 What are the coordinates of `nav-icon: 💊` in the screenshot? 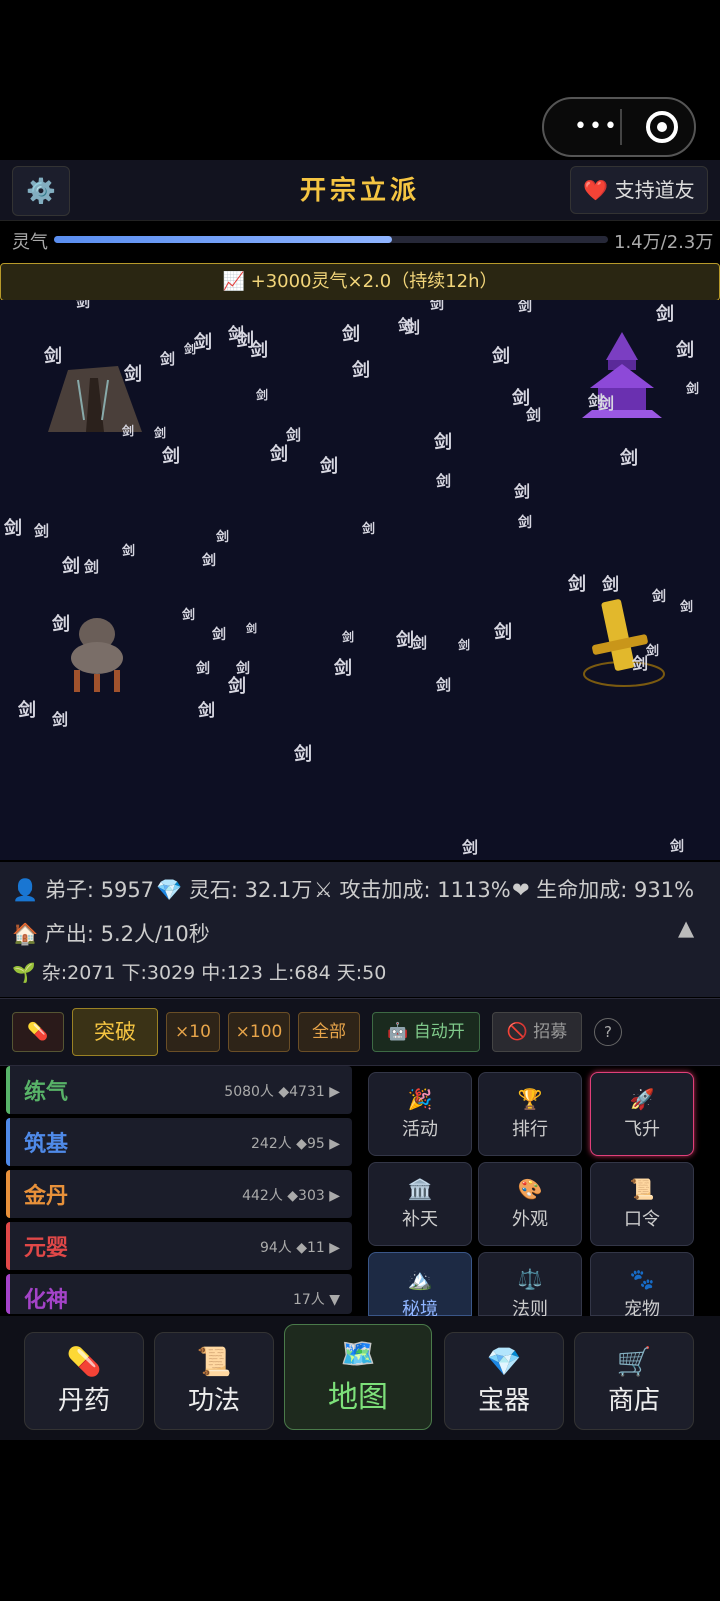 It's located at (84, 1361).